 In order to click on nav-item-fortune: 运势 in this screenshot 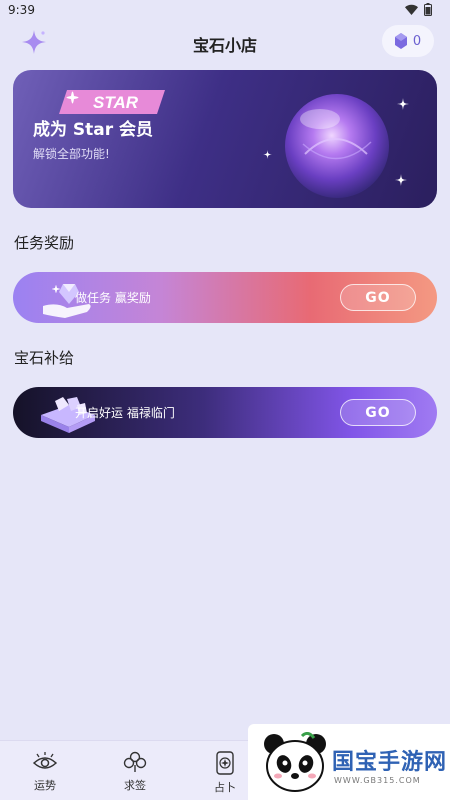, I will do `click(45, 772)`.